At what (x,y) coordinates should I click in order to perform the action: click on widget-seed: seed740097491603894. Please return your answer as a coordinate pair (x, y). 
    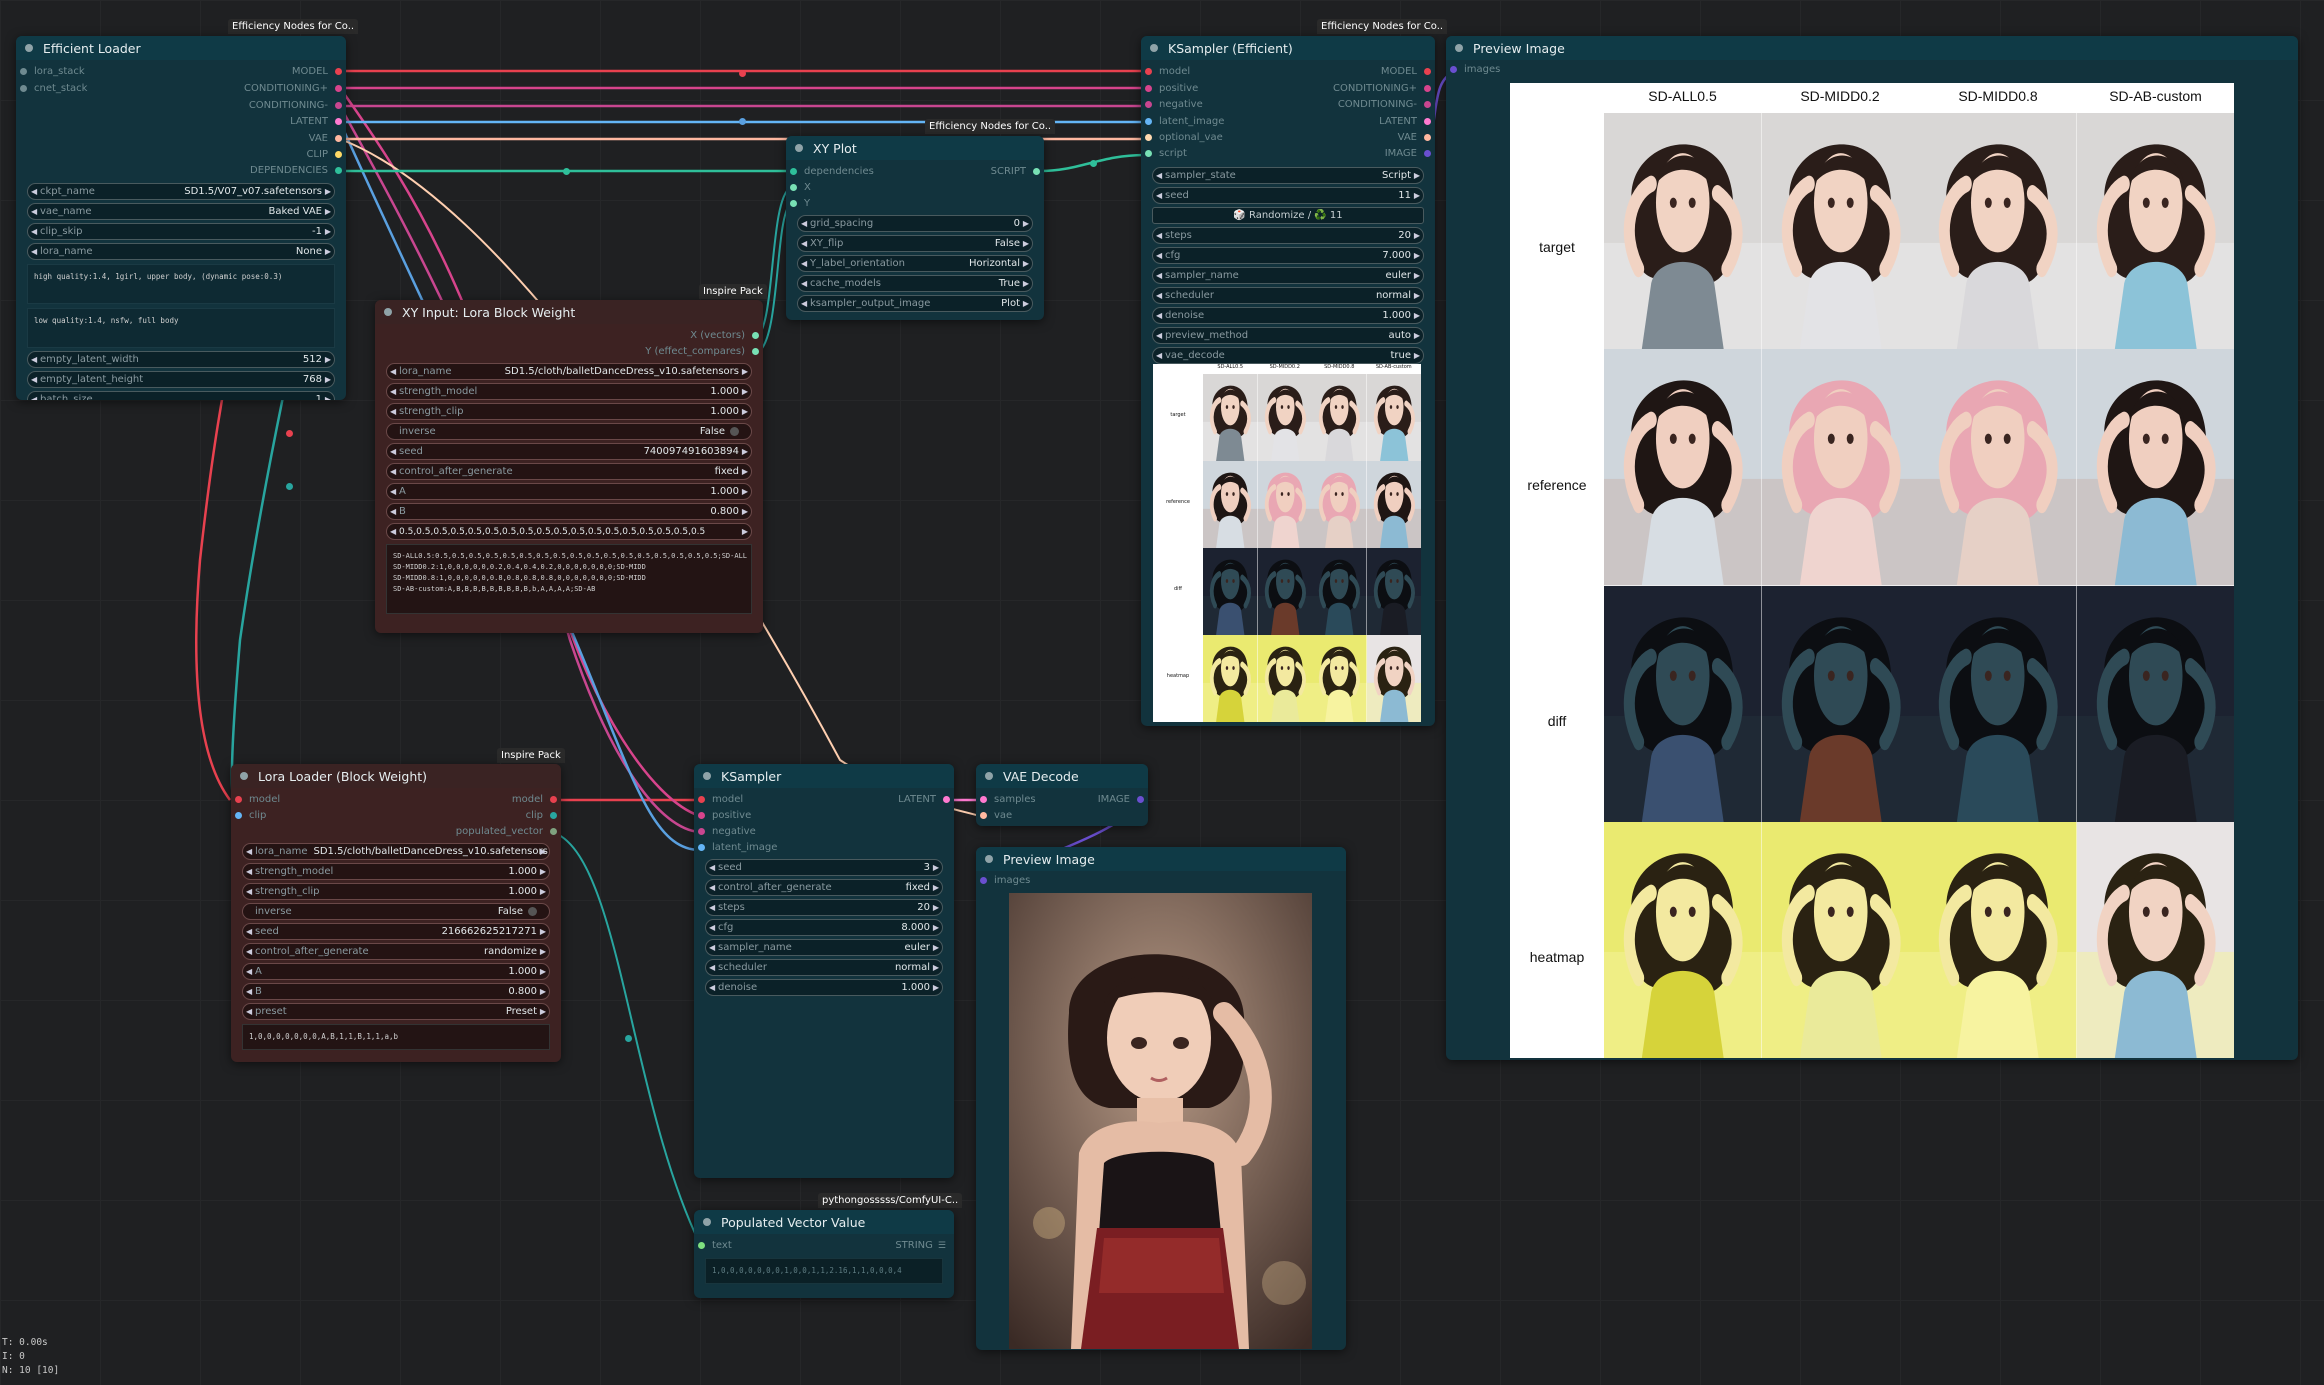
    Looking at the image, I should click on (569, 451).